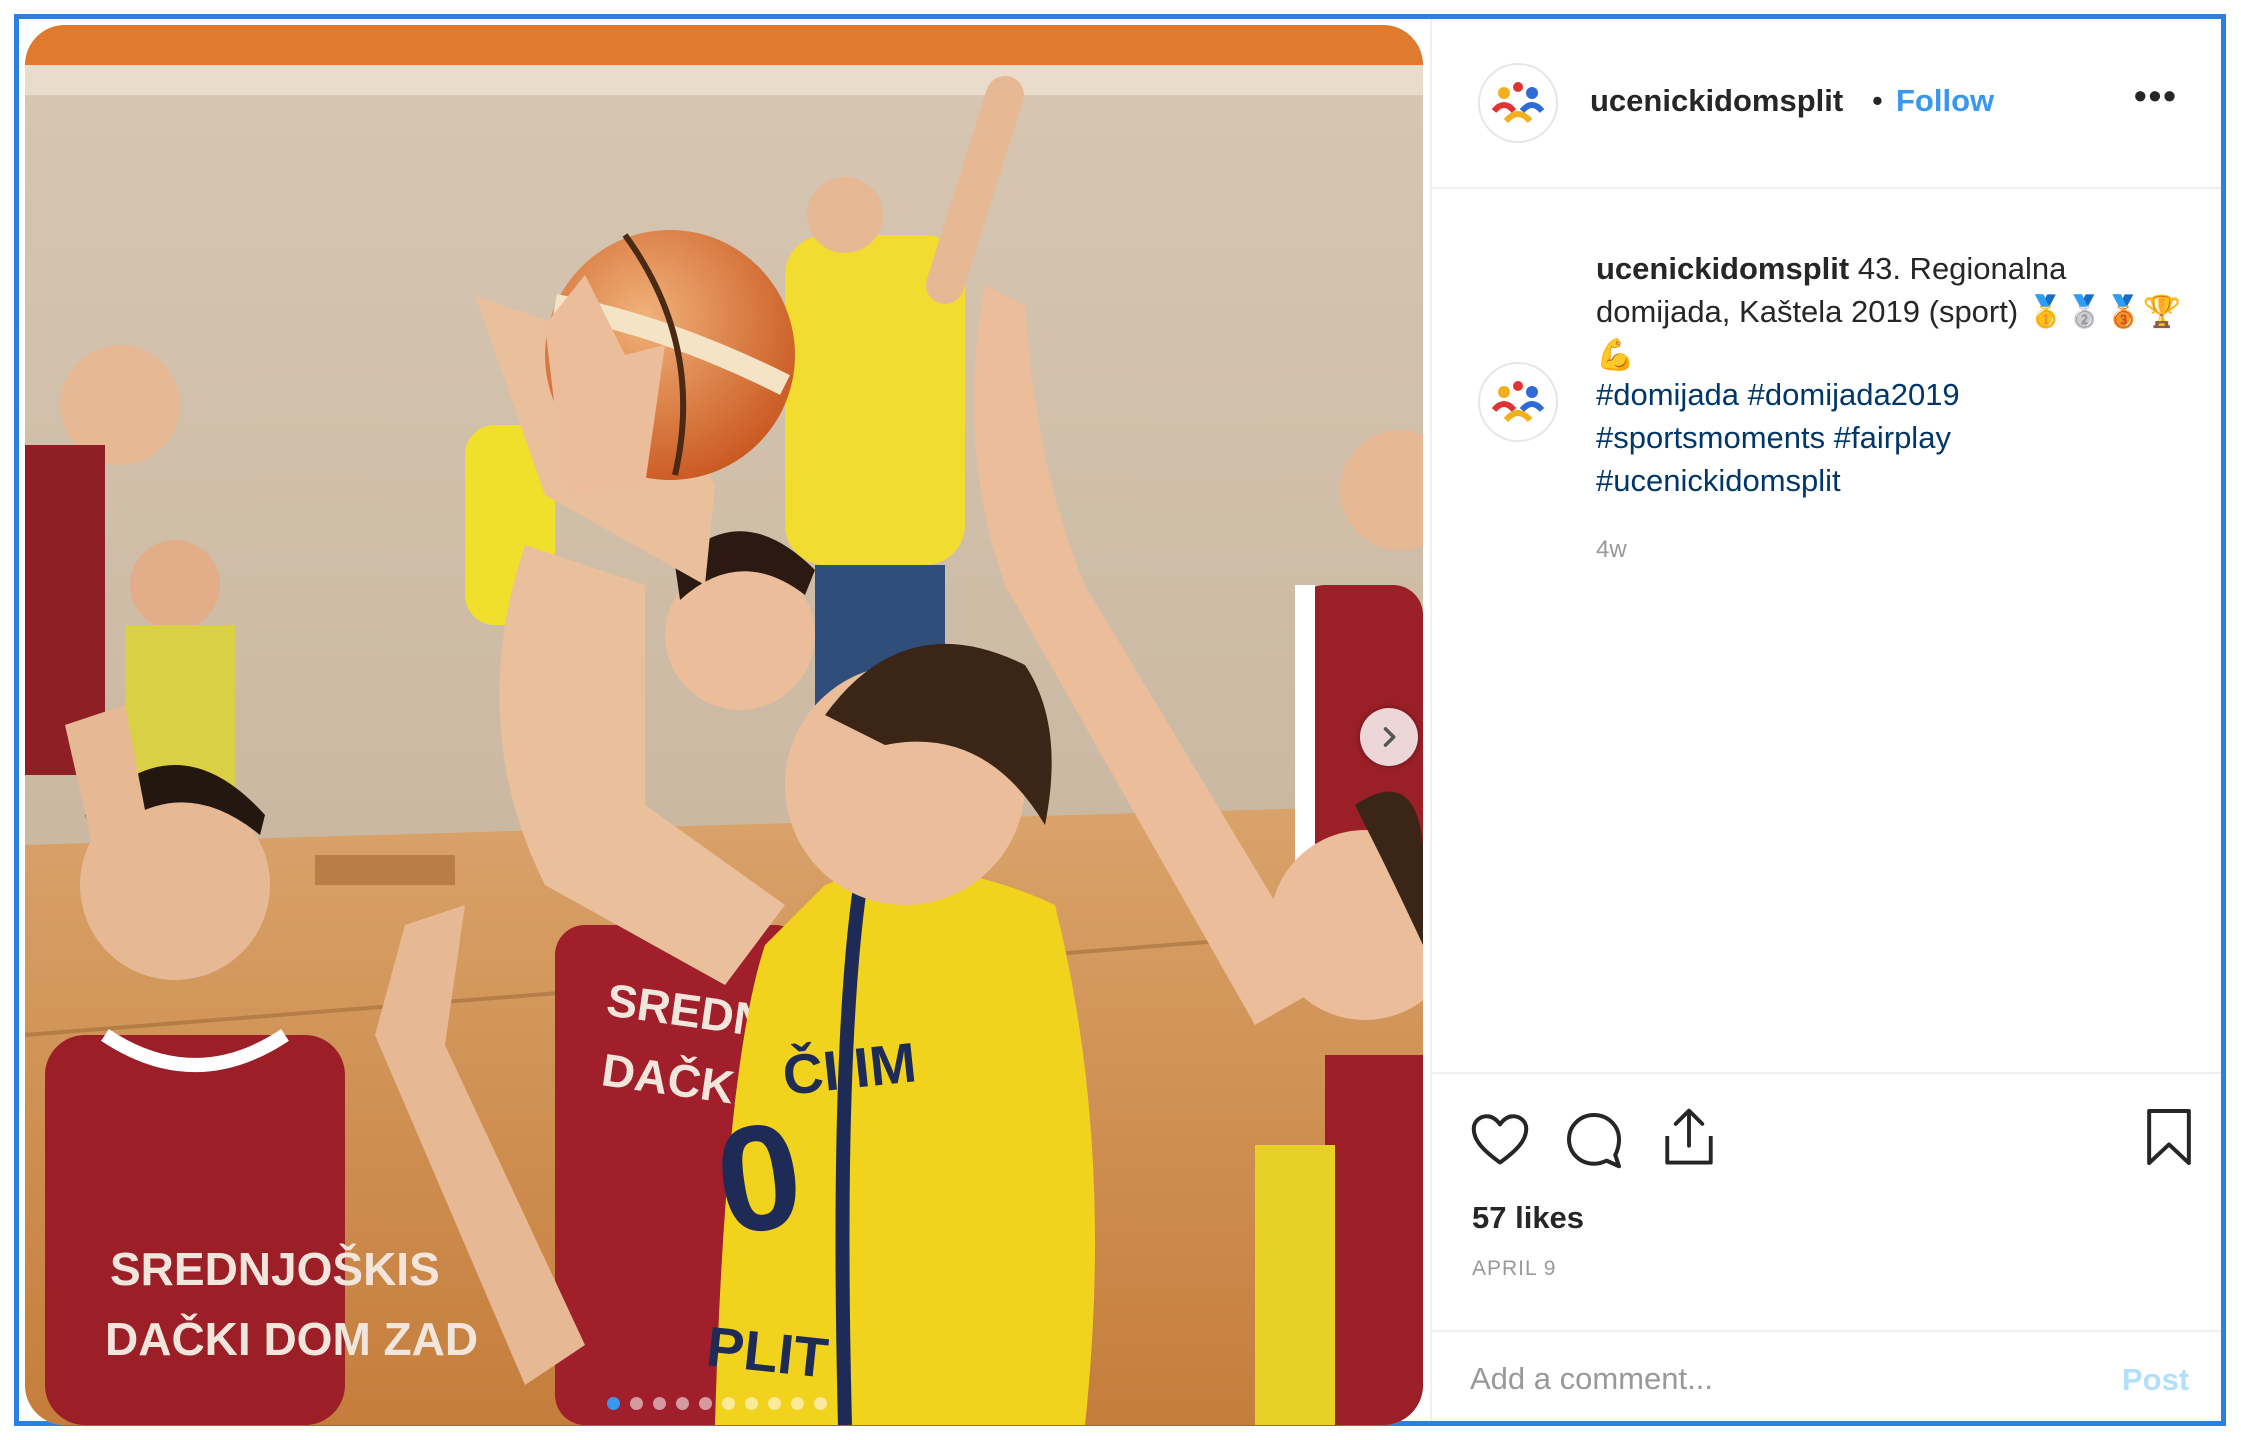 The height and width of the screenshot is (1440, 2241). I want to click on post-comment-button: Post, so click(2155, 1380).